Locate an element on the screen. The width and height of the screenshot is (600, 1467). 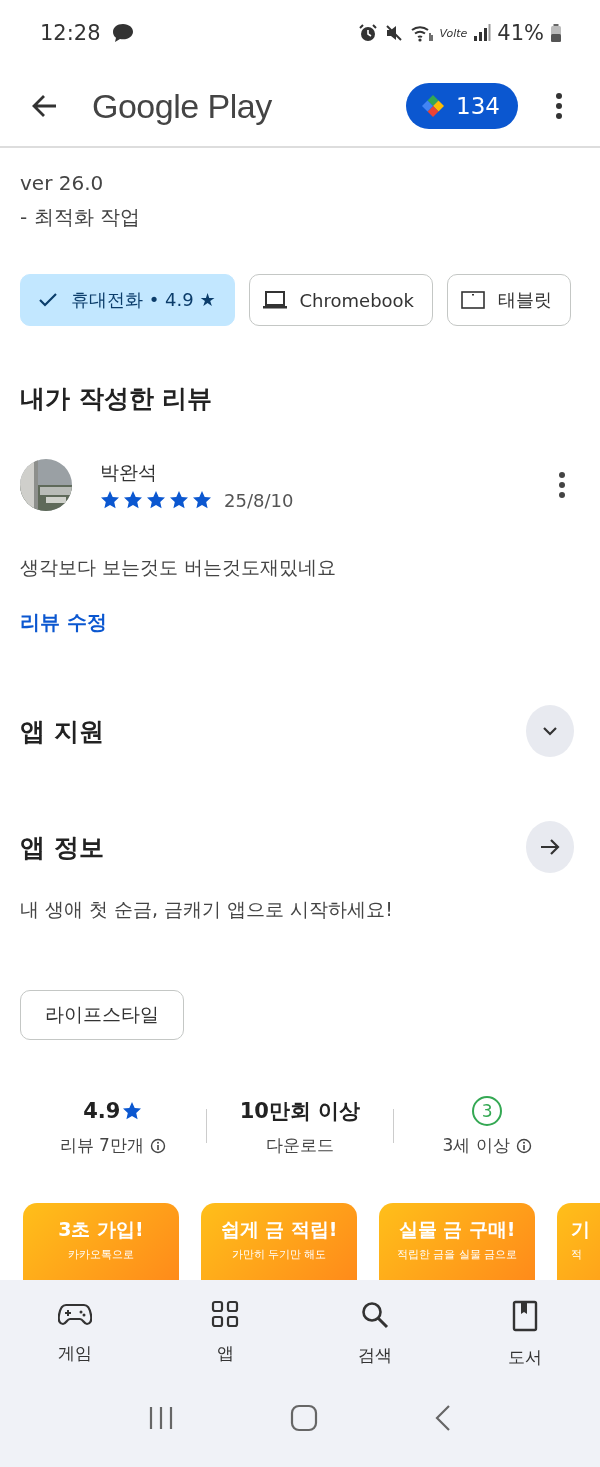
home-icon is located at coordinates (304, 1418).